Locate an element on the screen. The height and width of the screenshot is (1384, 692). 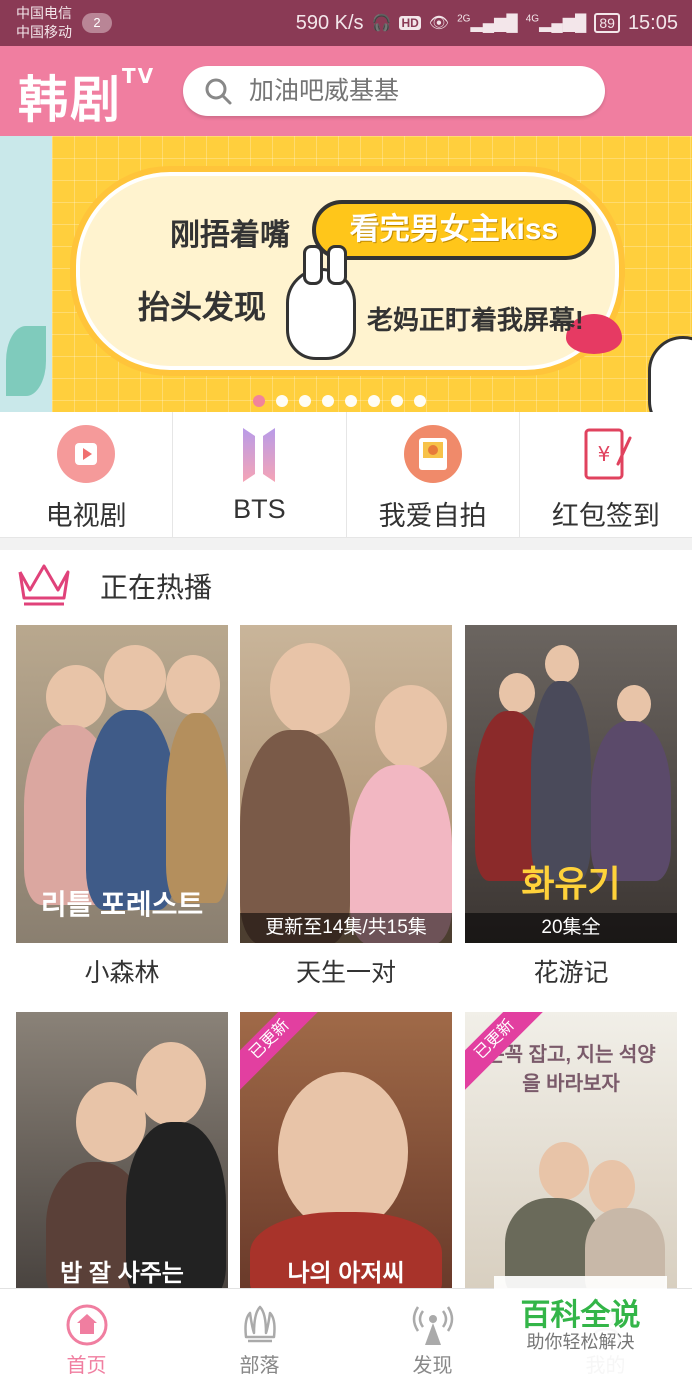
app-header: 韩剧TV is located at coordinates (346, 91).